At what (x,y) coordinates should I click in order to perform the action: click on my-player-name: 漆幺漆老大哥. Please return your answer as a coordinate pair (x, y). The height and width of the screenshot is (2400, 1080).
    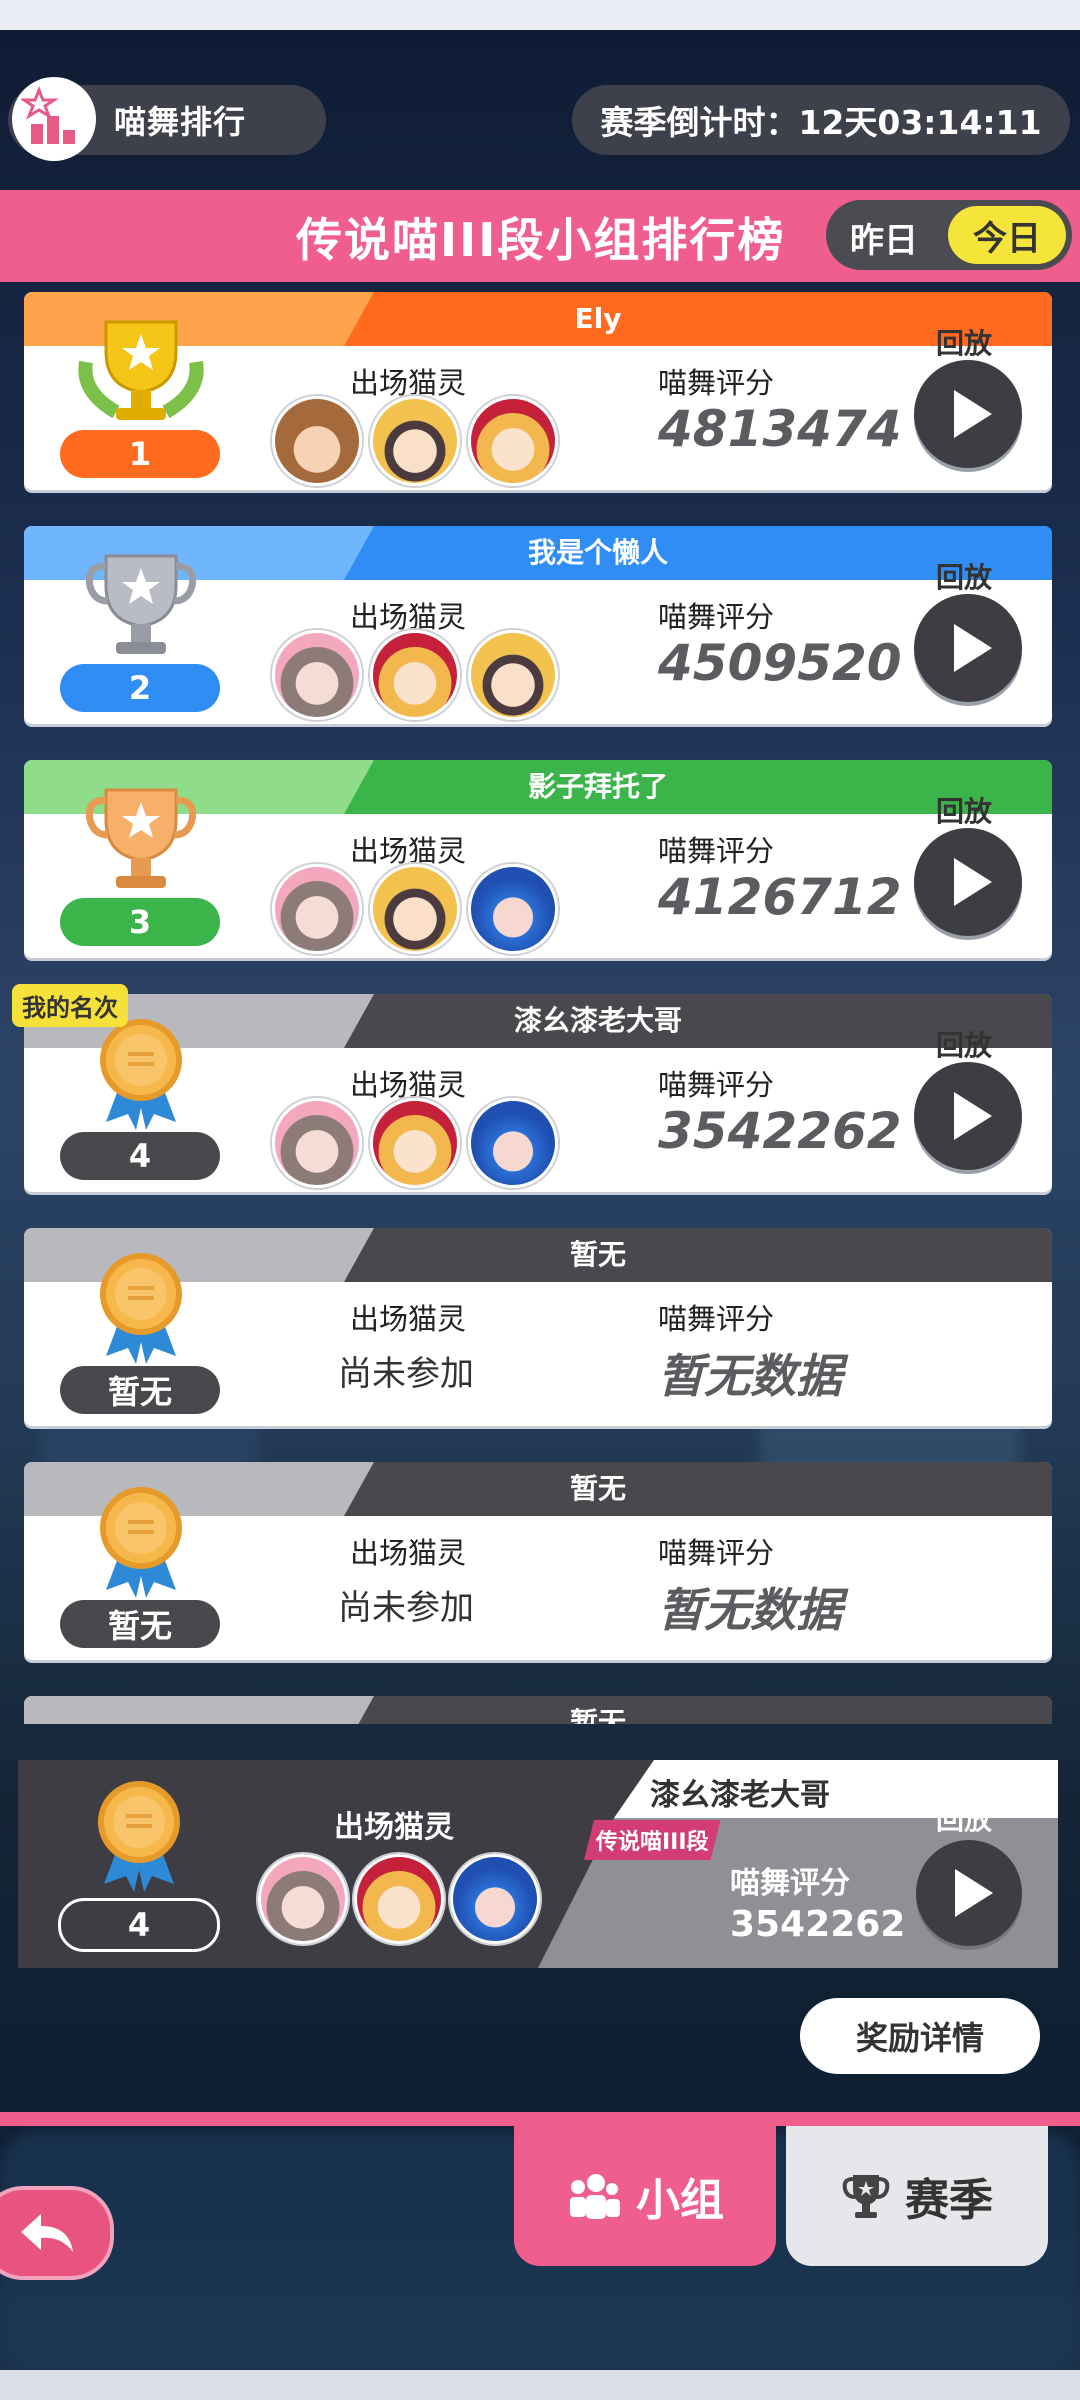
    Looking at the image, I should click on (740, 1795).